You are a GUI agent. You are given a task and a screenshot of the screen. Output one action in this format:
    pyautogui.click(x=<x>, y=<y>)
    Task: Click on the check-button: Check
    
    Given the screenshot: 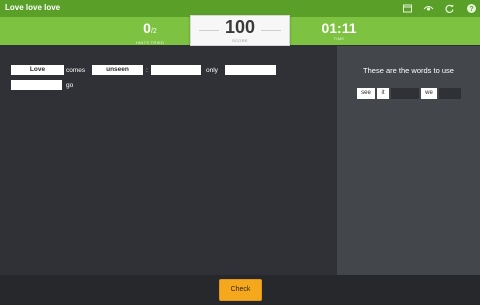 What is the action you would take?
    pyautogui.click(x=240, y=290)
    